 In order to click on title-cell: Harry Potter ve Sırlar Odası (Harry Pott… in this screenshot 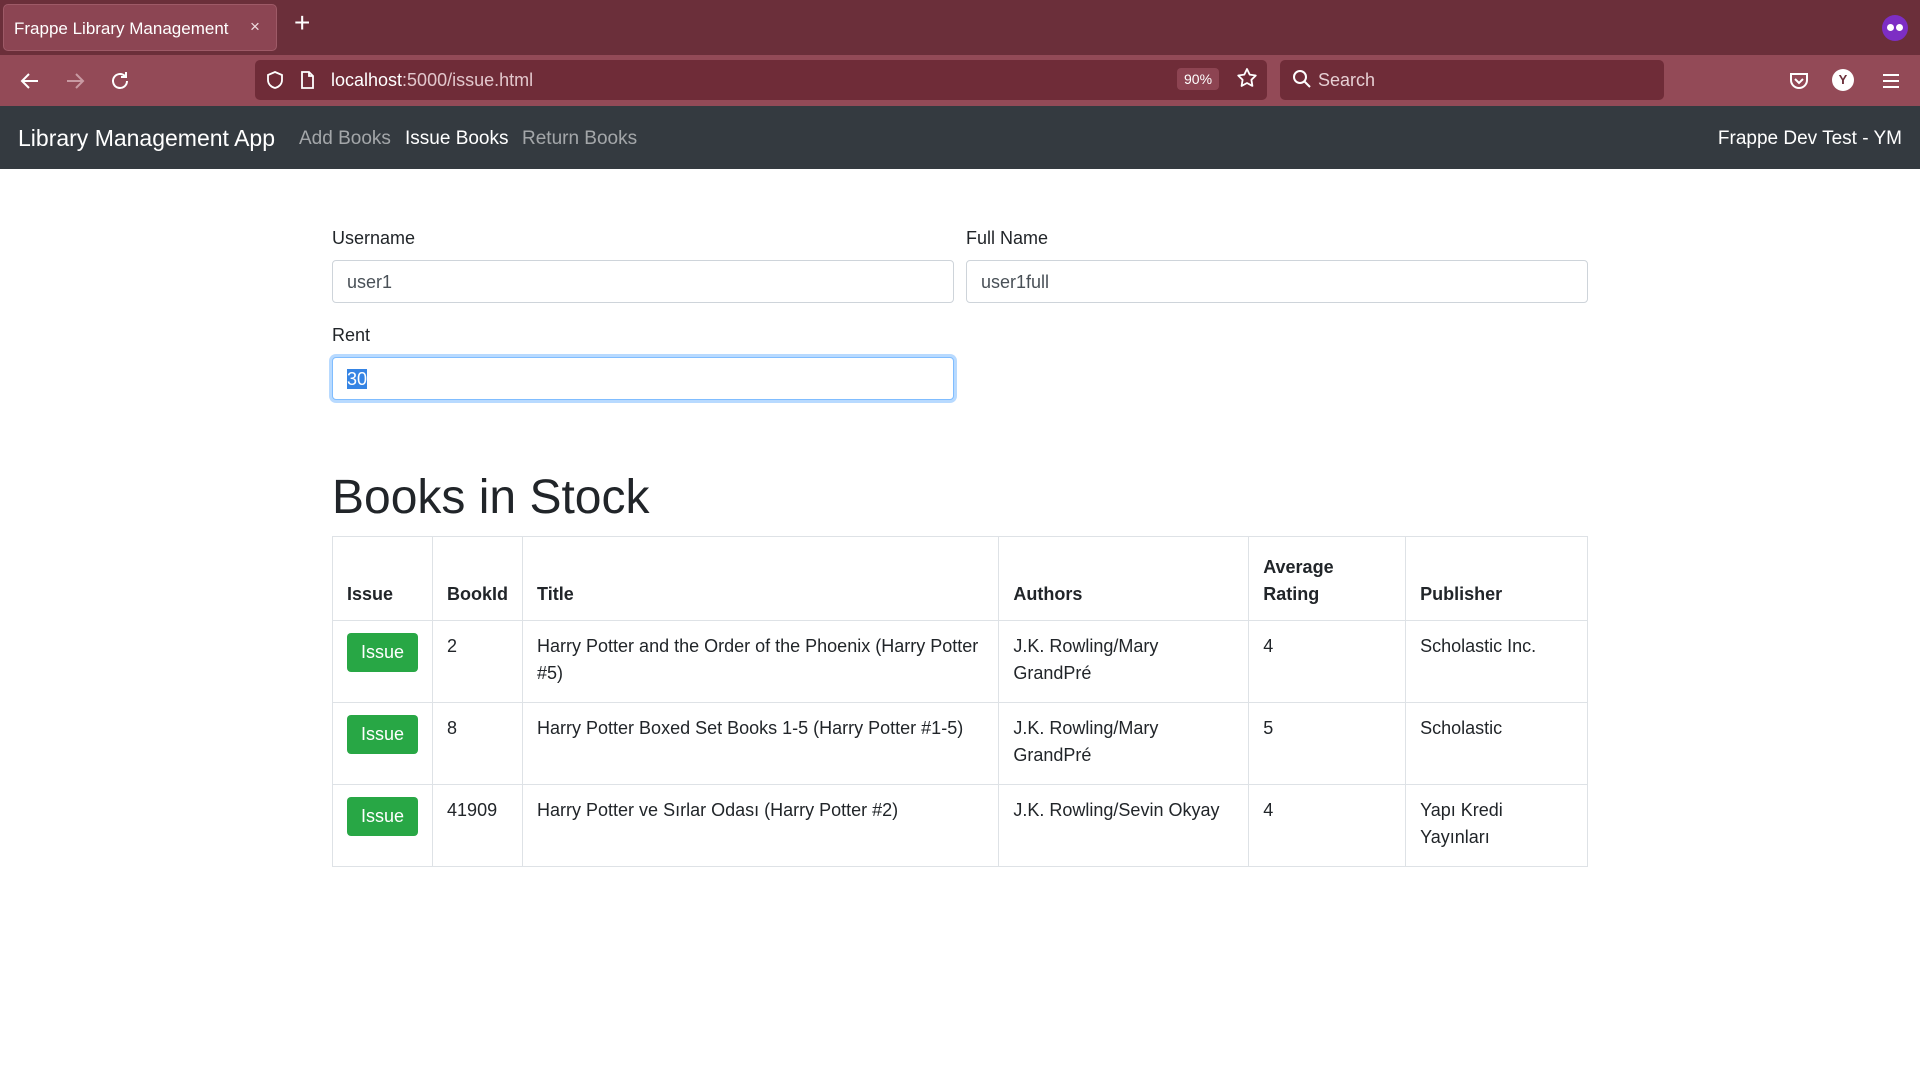, I will do `click(761, 825)`.